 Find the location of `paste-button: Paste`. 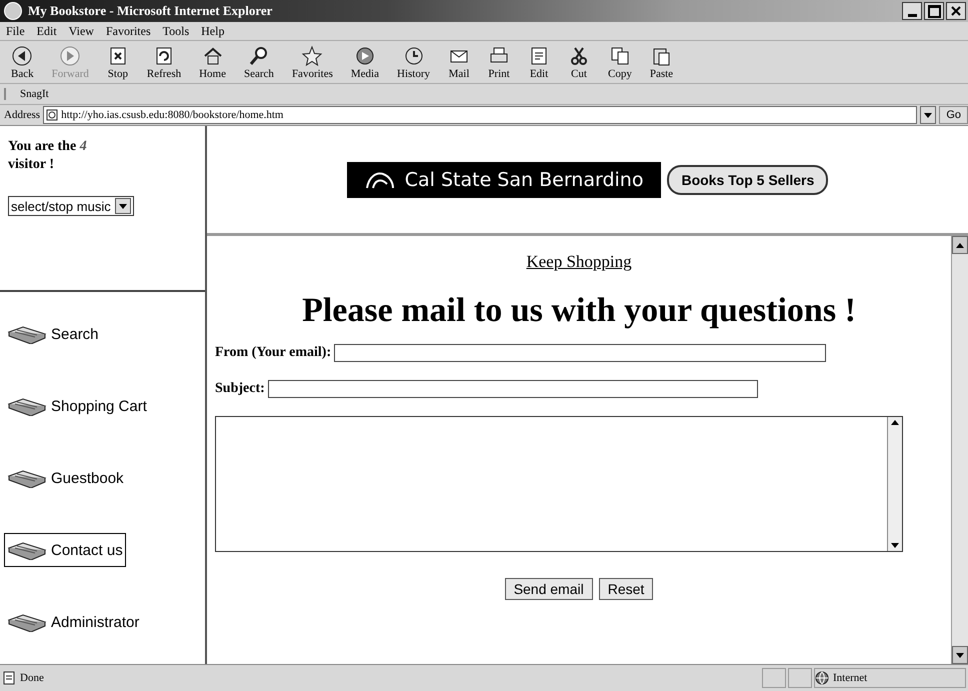

paste-button: Paste is located at coordinates (661, 62).